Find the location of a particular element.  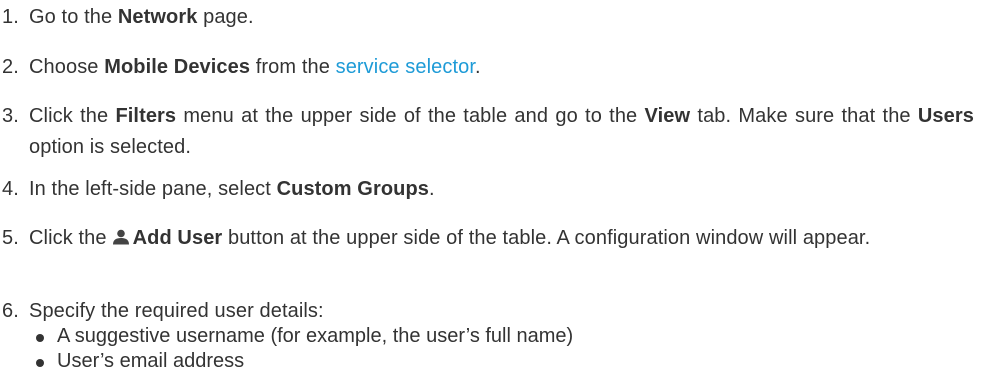

filters-menu-name: Filters is located at coordinates (146, 116).